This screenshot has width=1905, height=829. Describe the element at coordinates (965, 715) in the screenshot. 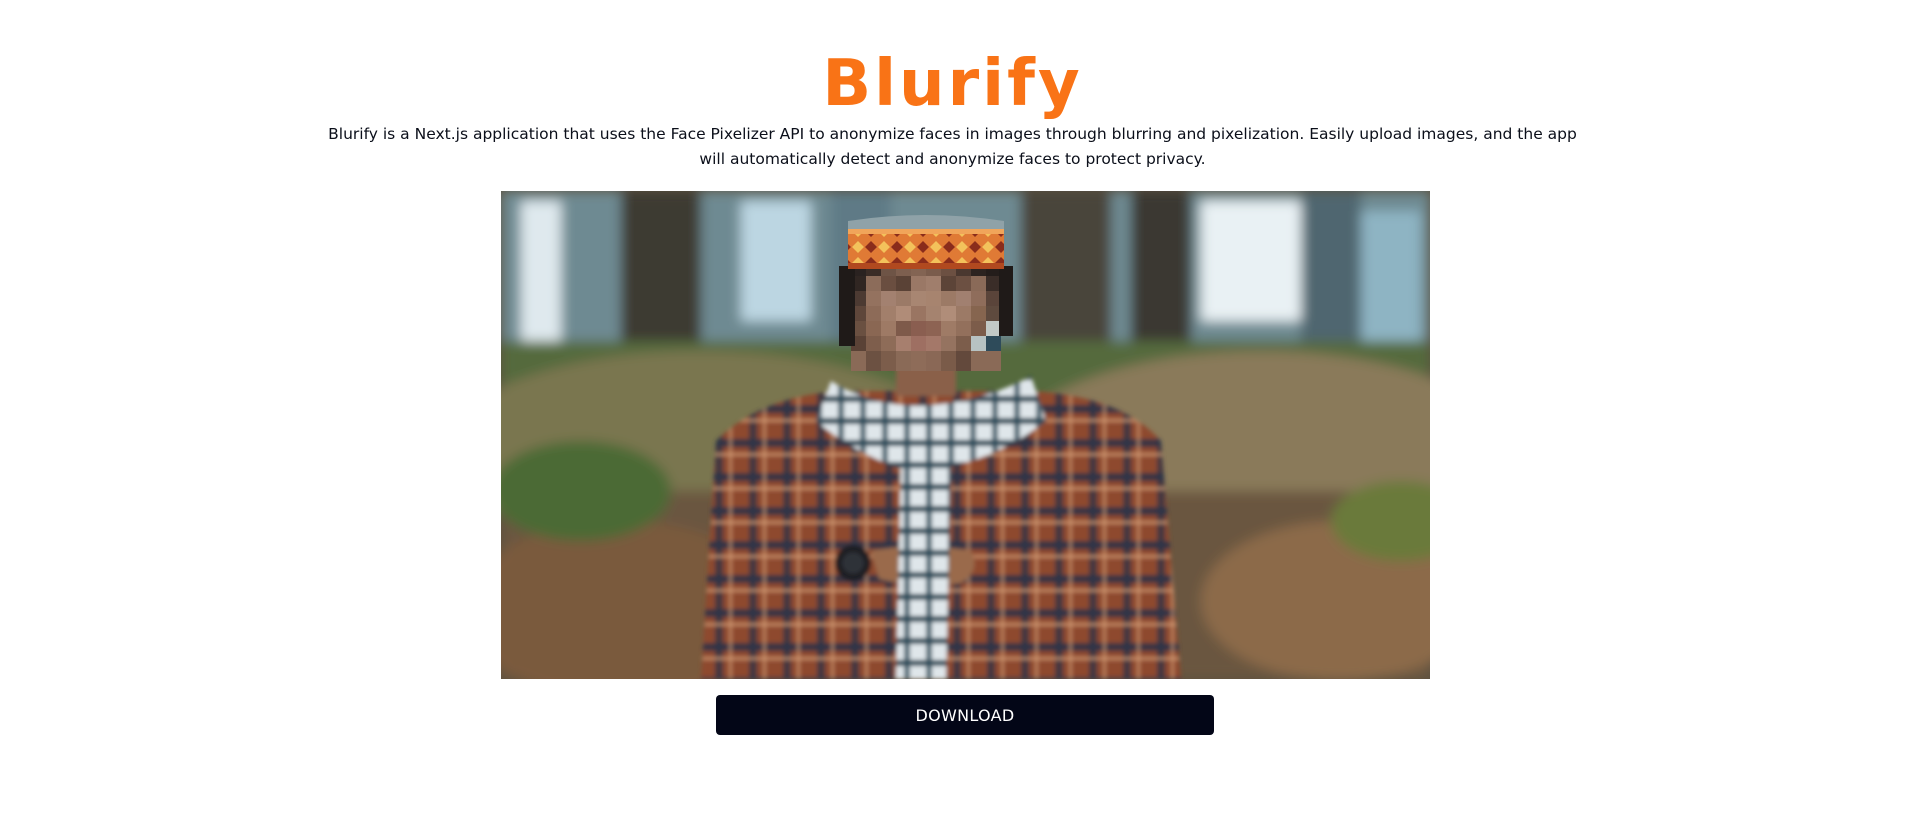

I see `download-button: DOWNLOAD` at that location.